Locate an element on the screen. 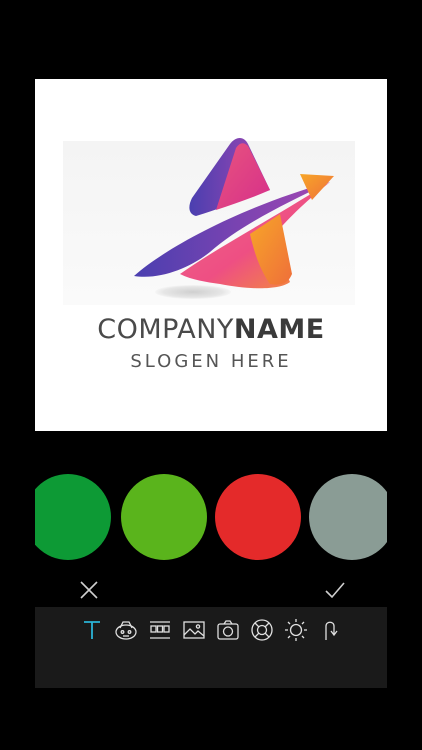 The image size is (422, 750). company-name-bold: NAME is located at coordinates (279, 329).